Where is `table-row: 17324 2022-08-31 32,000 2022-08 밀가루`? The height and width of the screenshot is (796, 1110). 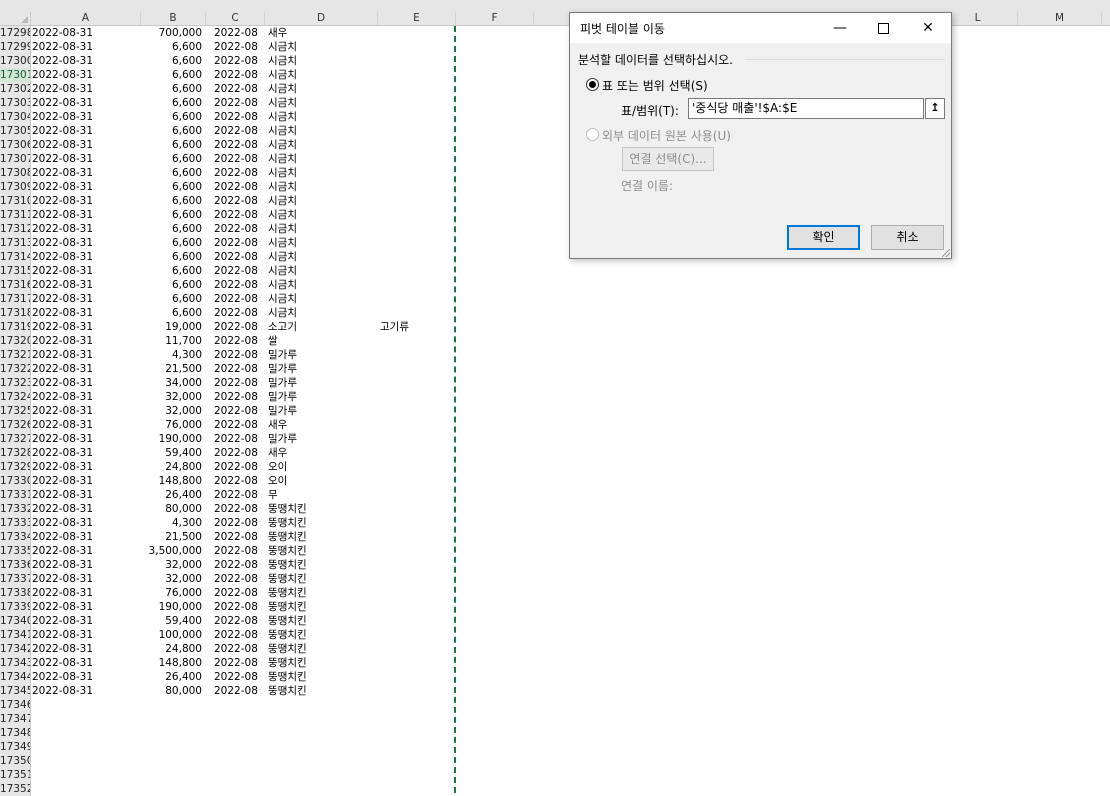 table-row: 17324 2022-08-31 32,000 2022-08 밀가루 is located at coordinates (555, 397).